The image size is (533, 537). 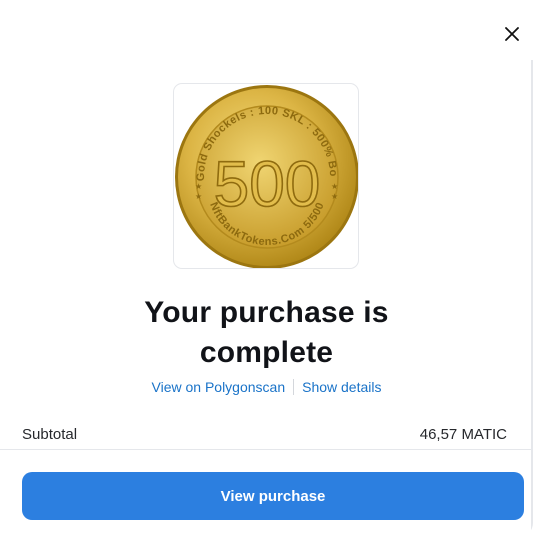 I want to click on show-details-link: Show details, so click(x=341, y=387).